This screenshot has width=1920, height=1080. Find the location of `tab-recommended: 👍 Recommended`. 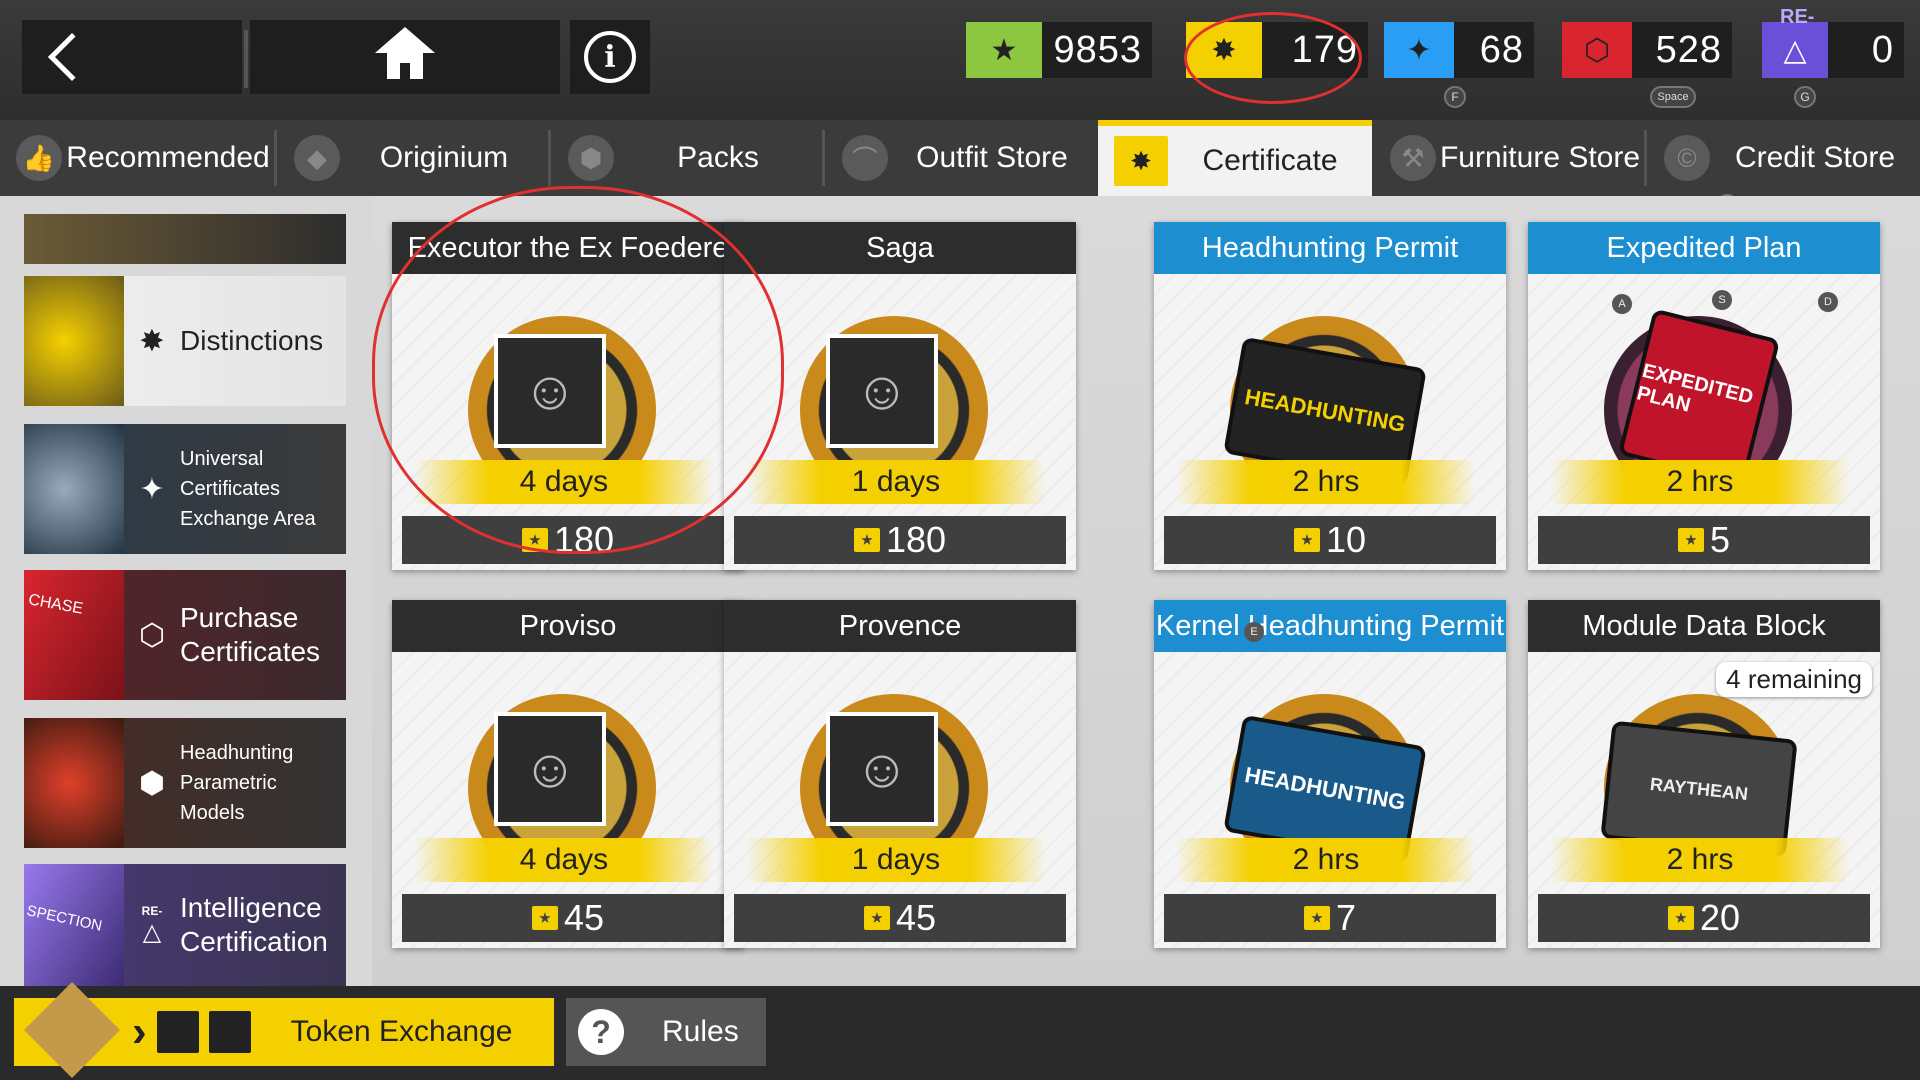

tab-recommended: 👍 Recommended is located at coordinates (137, 158).